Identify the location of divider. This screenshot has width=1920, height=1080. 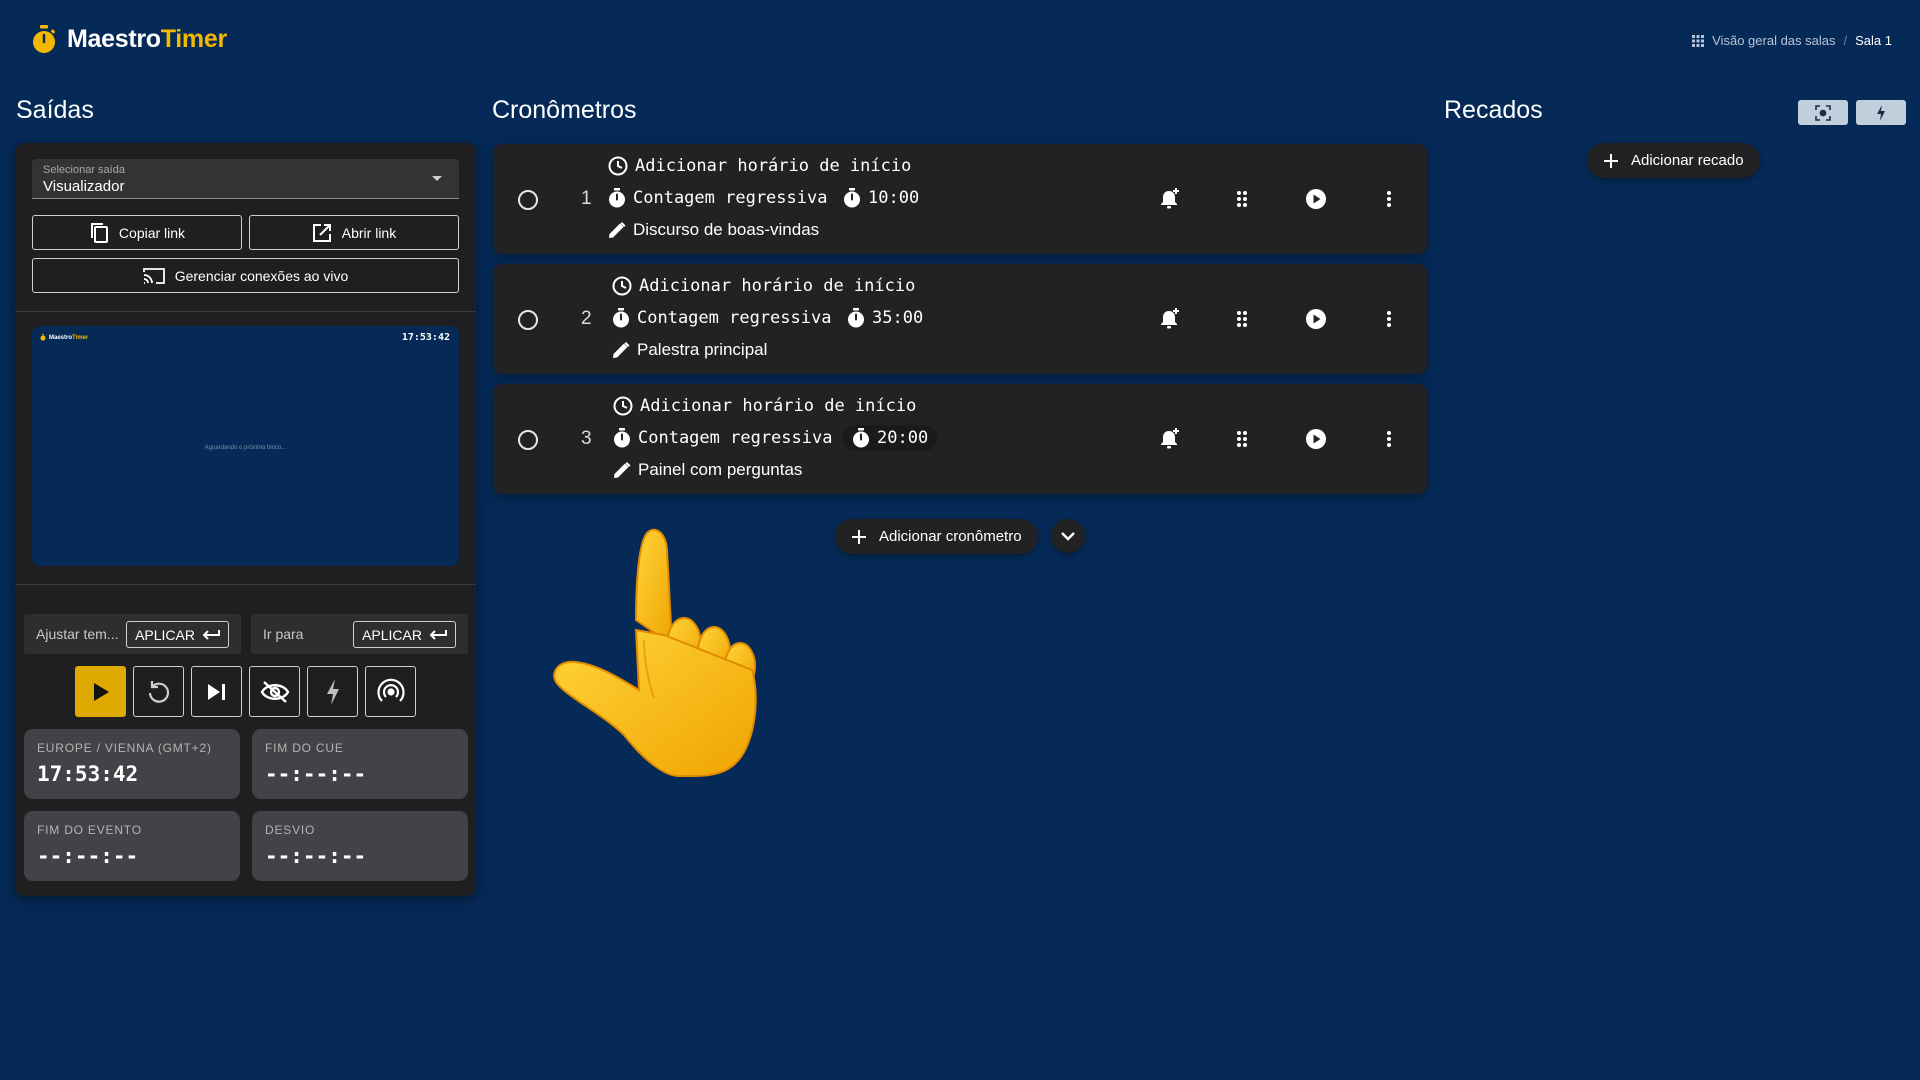
(245, 584).